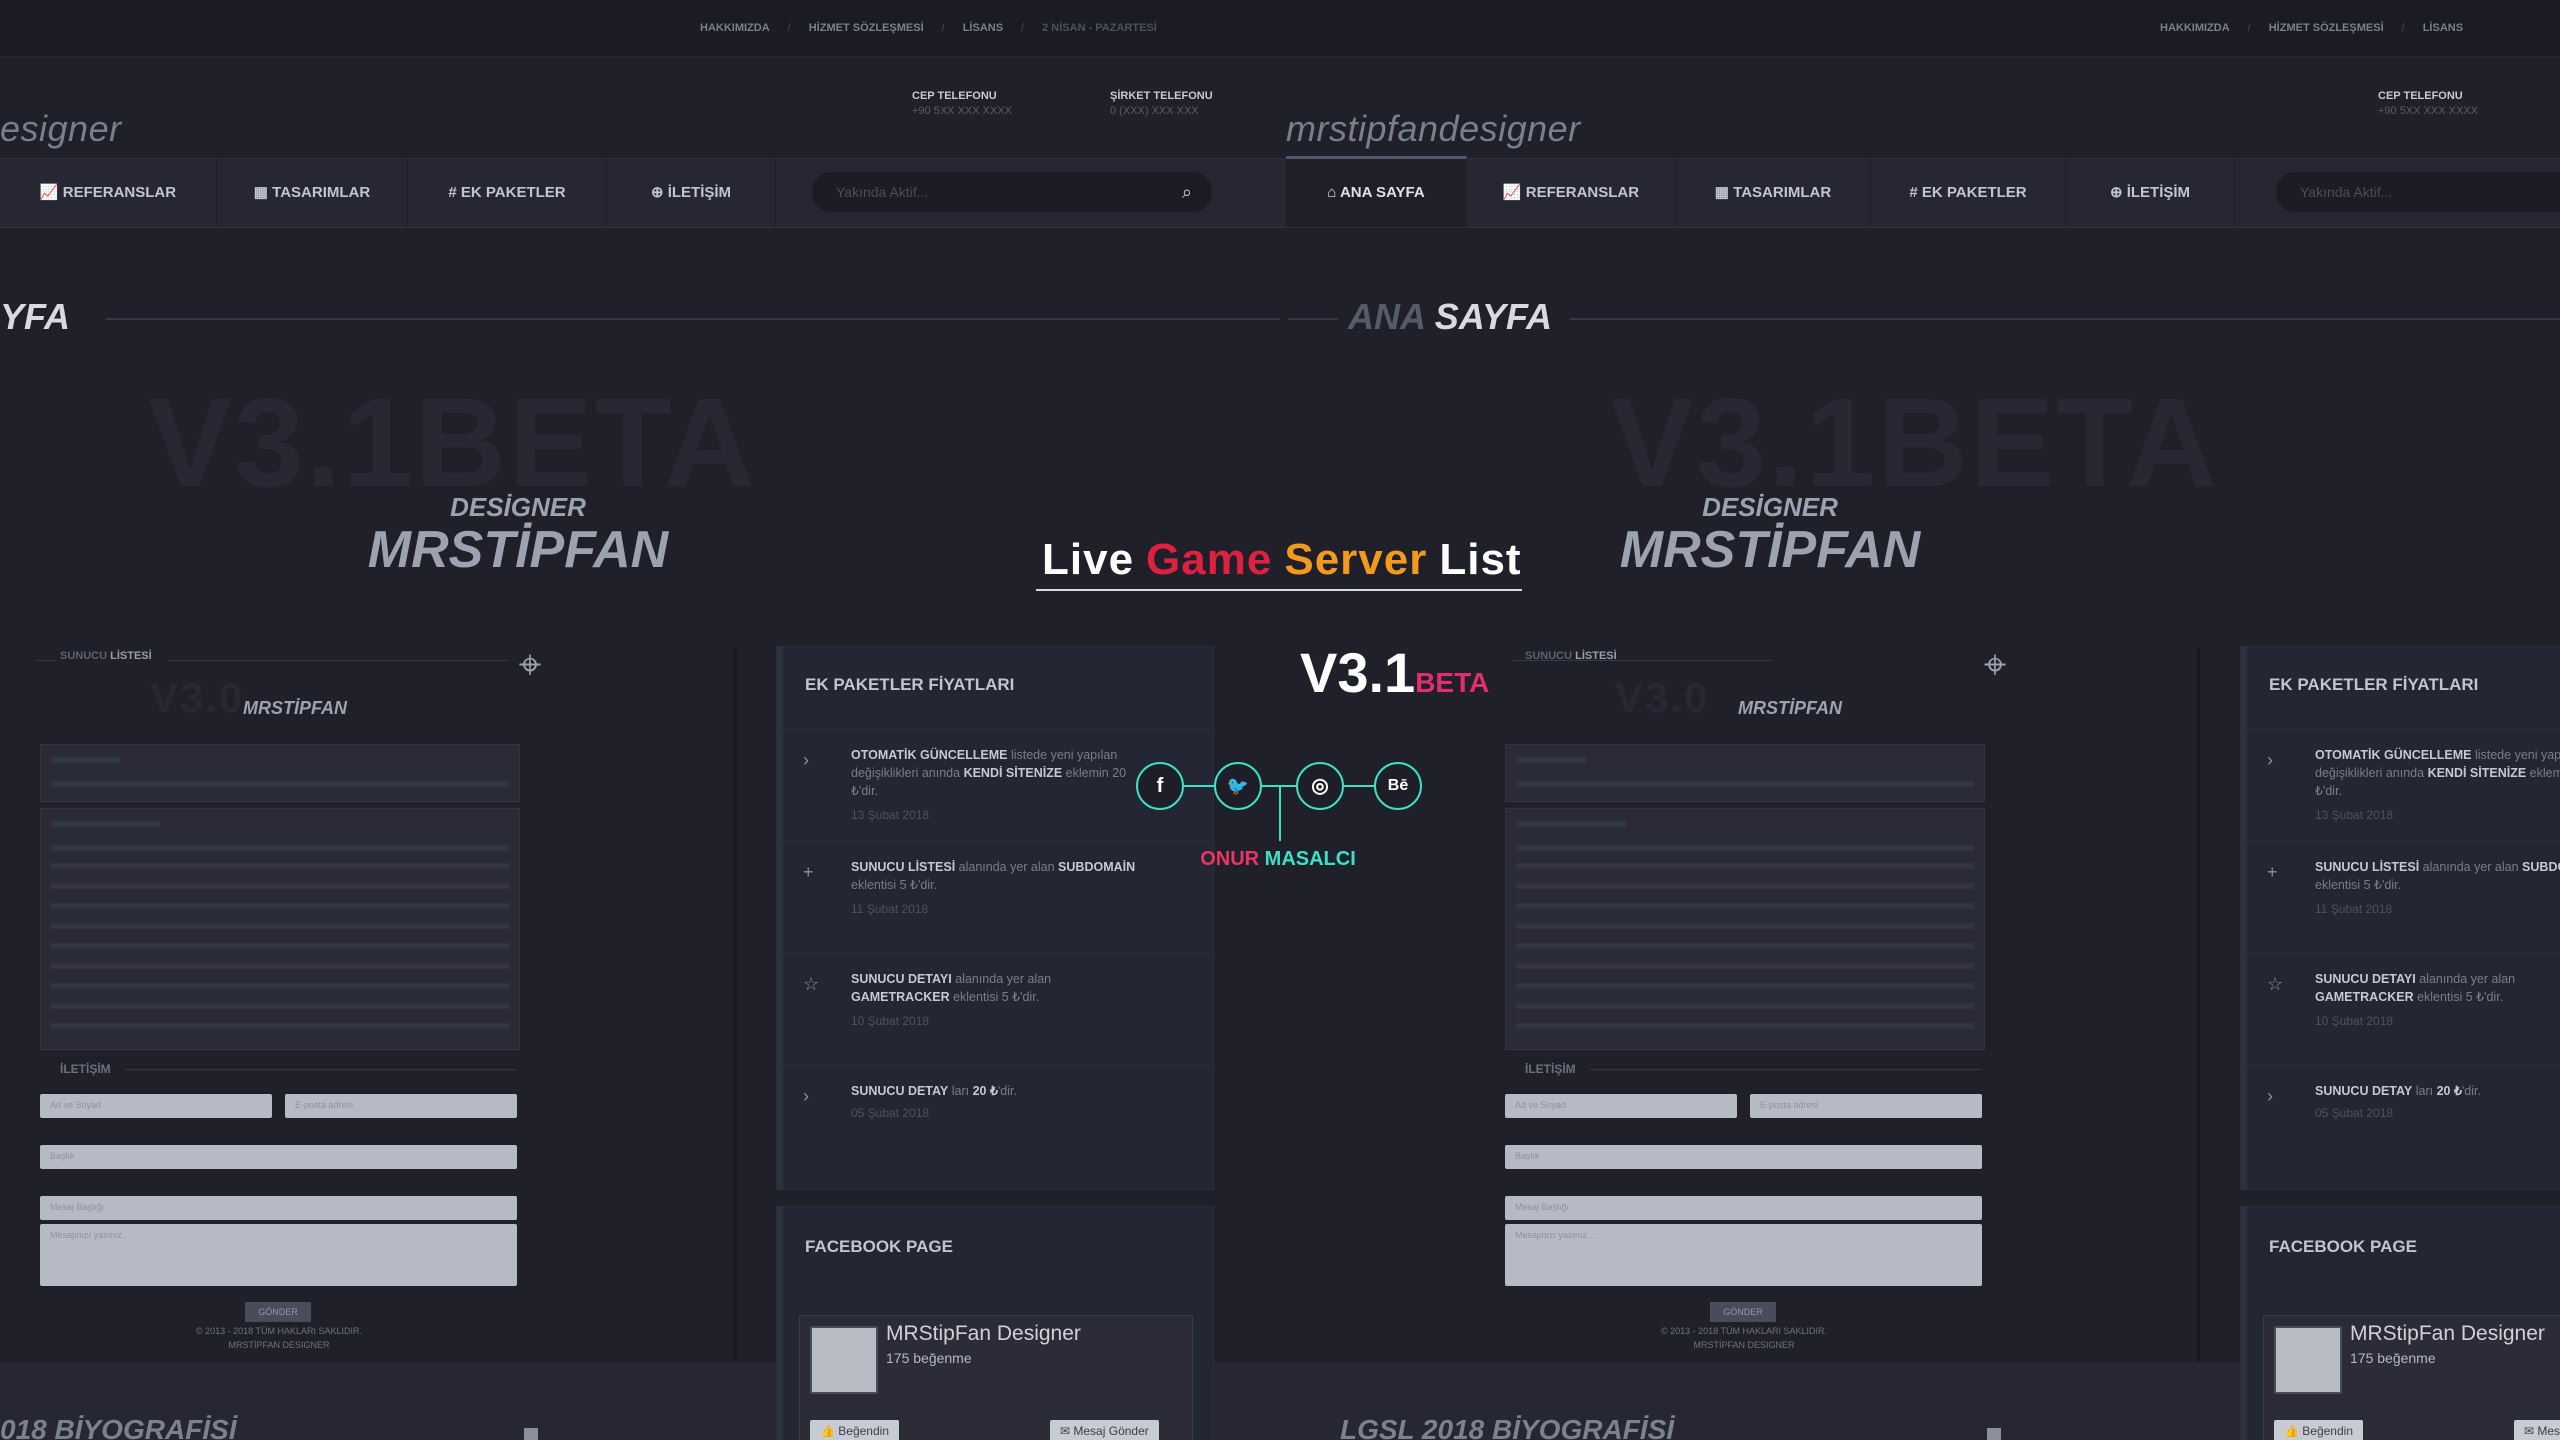 The image size is (2560, 1440). I want to click on email-placeholder: E-posta adresi, so click(1789, 1105).